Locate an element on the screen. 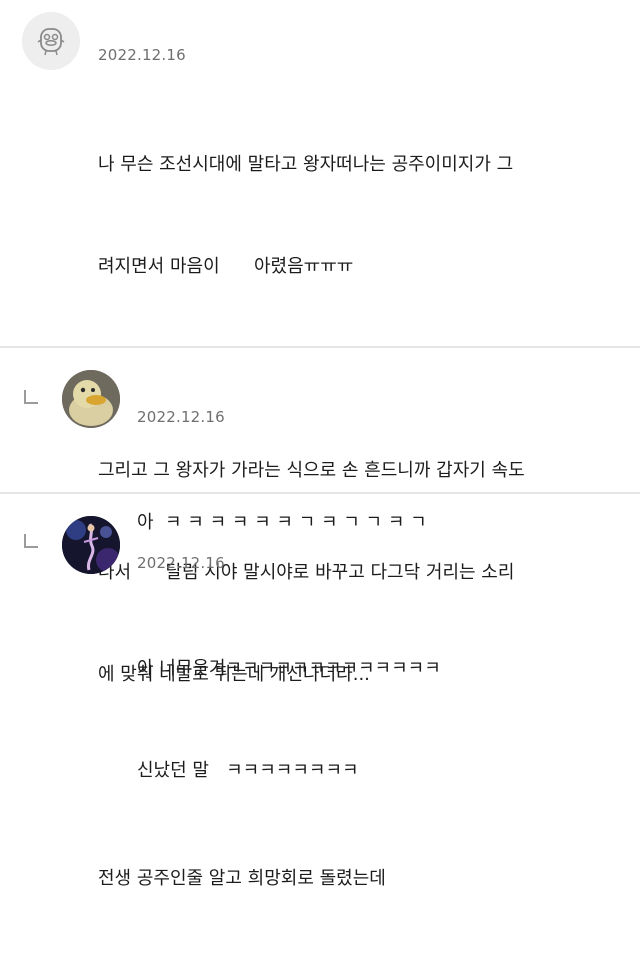 The height and width of the screenshot is (964, 640). comment-line: 려지면서 마음이 아렸음ㅠㅠㅠ is located at coordinates (226, 266).